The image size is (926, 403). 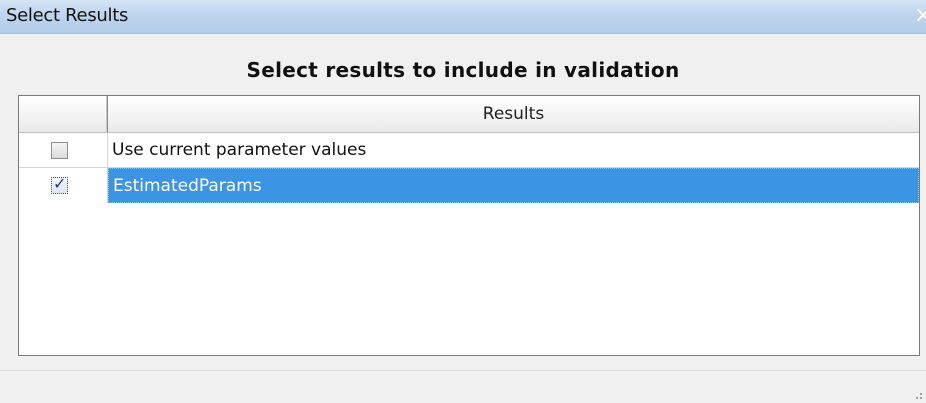 I want to click on resize-grip-icon, so click(x=917, y=394).